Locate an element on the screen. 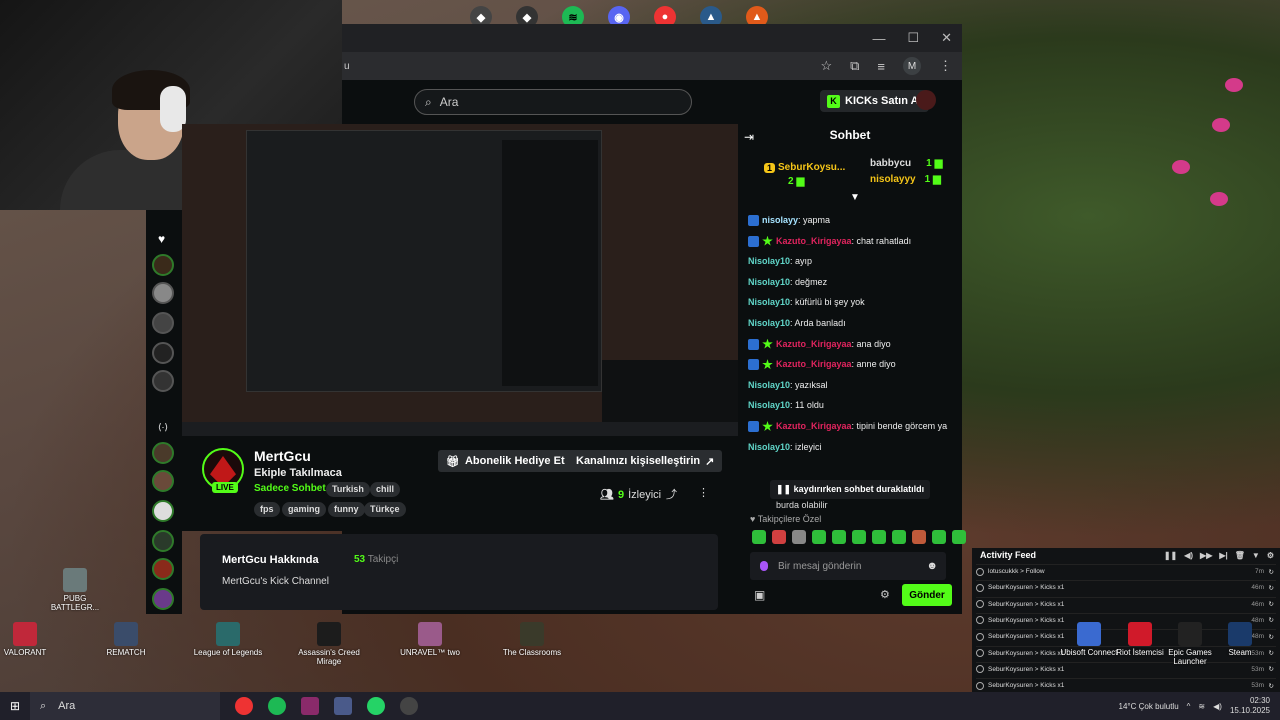 Image resolution: width=1280 pixels, height=720 pixels. expand-icon: ▼ is located at coordinates (855, 197).